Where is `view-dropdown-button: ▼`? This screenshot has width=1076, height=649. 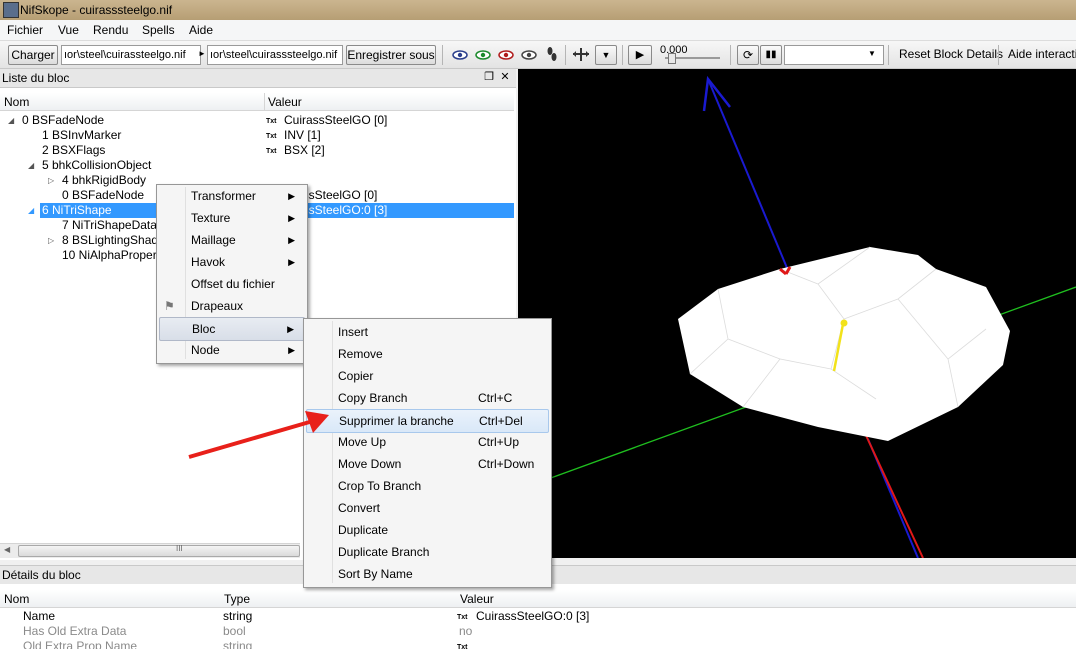
view-dropdown-button: ▼ is located at coordinates (606, 55).